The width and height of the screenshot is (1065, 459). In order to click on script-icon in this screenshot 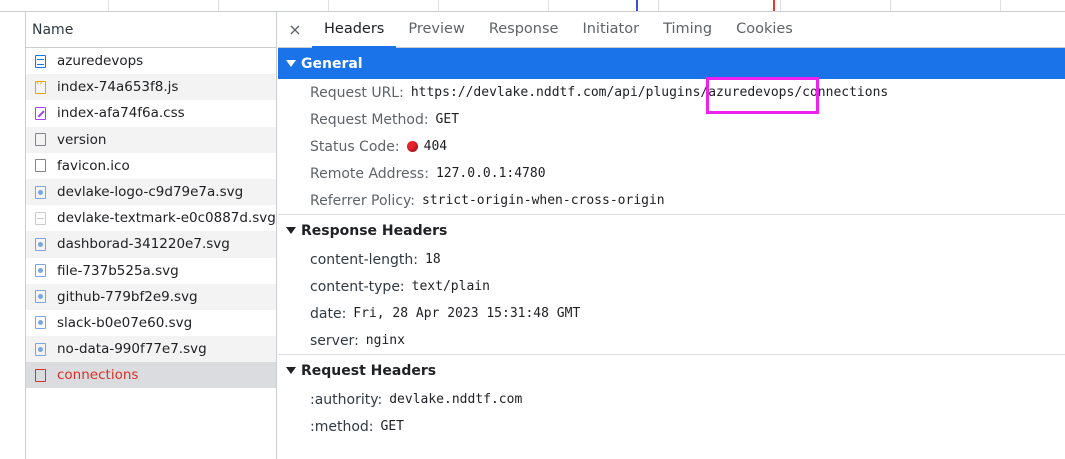, I will do `click(40, 86)`.